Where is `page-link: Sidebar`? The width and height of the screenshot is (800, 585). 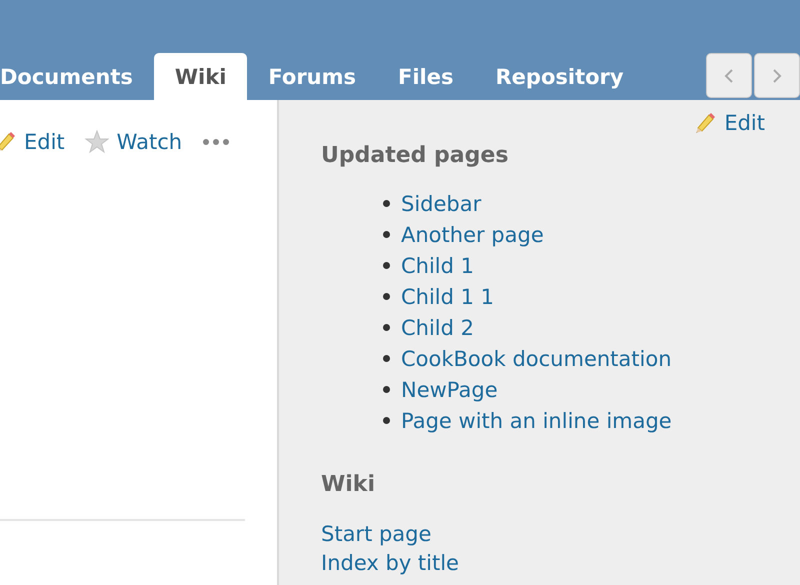 page-link: Sidebar is located at coordinates (441, 204).